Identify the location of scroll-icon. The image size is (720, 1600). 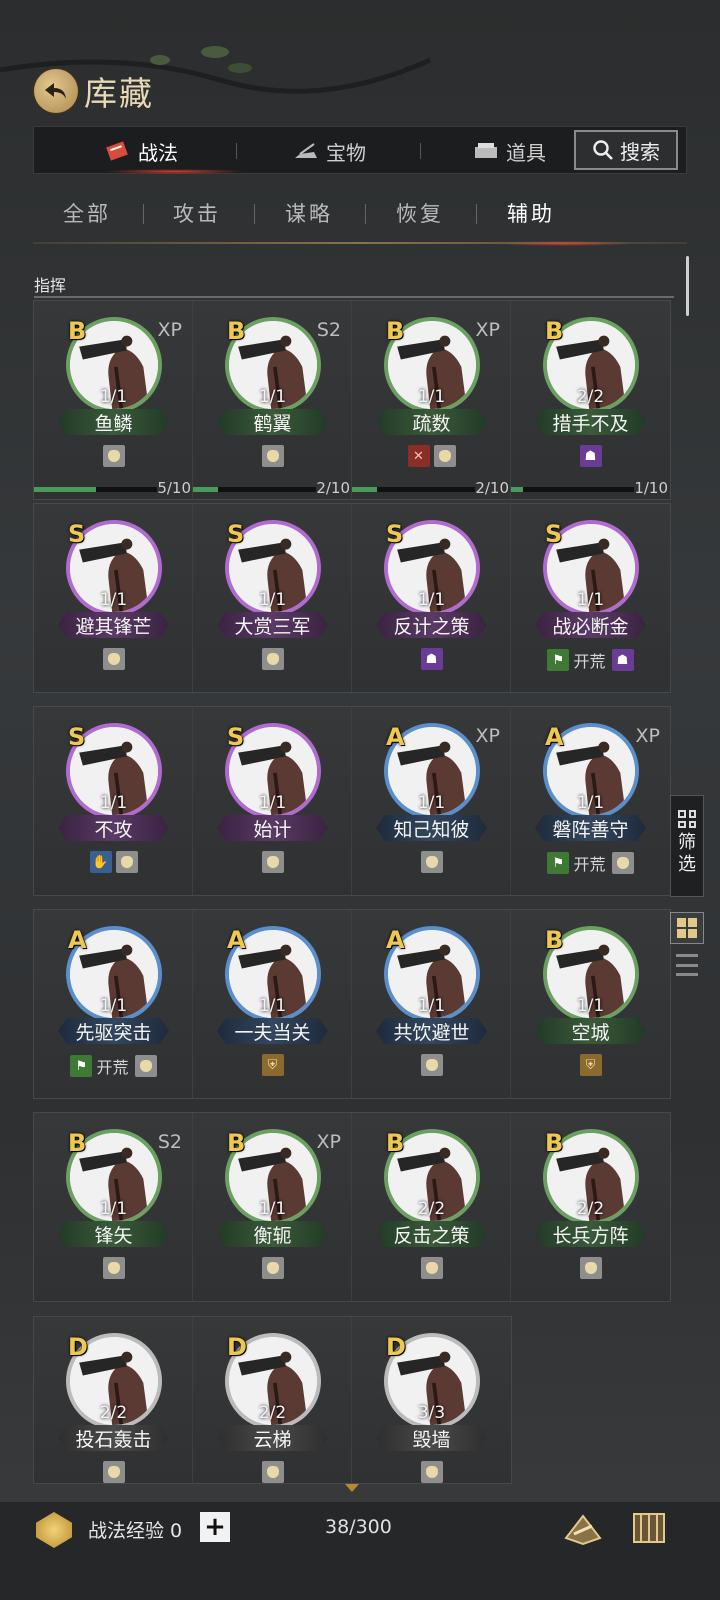
(117, 151).